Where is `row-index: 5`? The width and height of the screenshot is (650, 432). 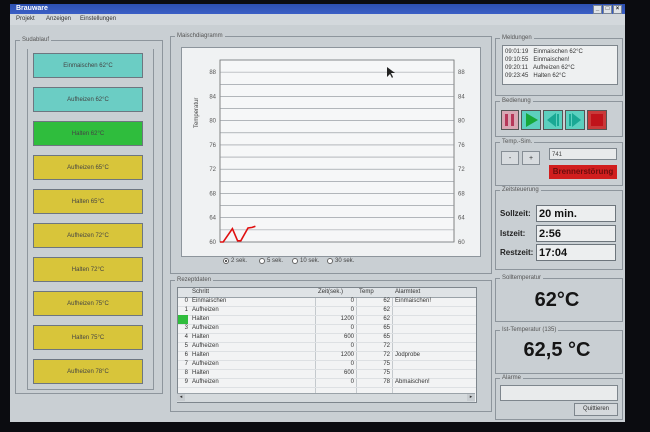 row-index: 5 is located at coordinates (186, 346).